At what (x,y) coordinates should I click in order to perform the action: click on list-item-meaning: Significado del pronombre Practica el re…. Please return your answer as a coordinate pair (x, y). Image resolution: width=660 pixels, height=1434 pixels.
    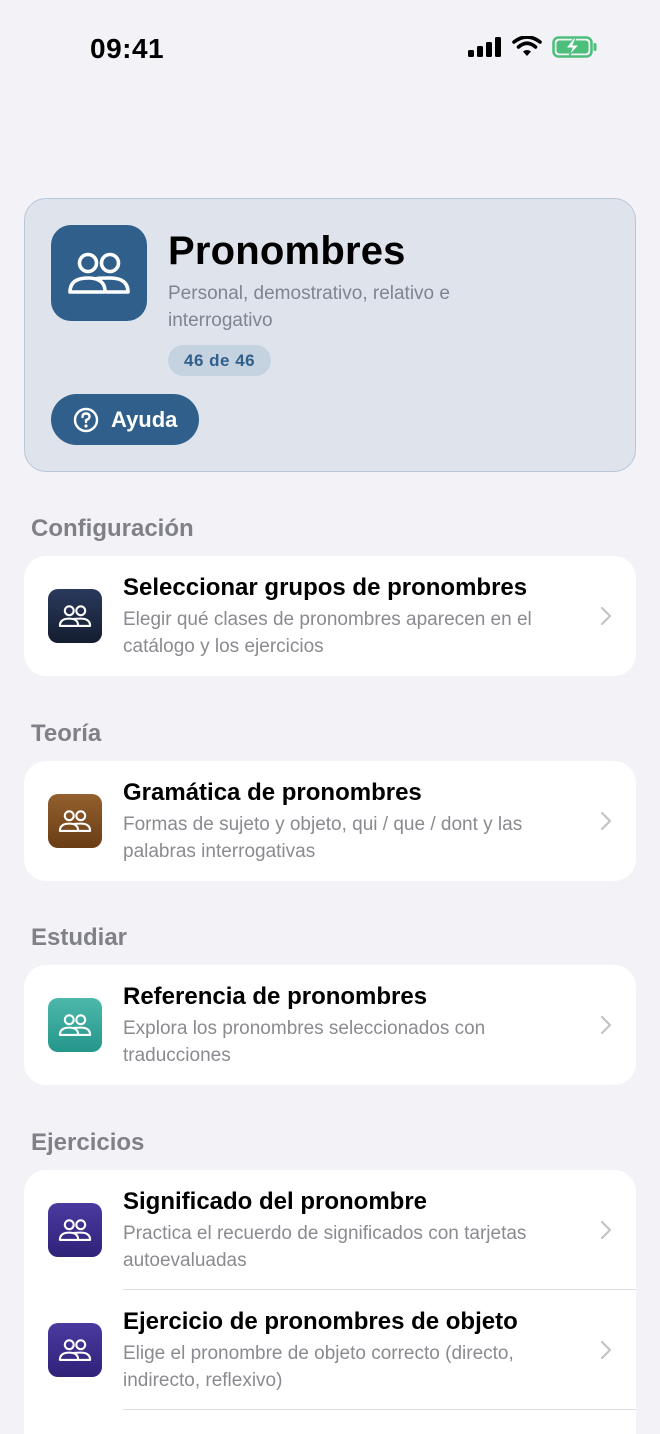
    Looking at the image, I should click on (330, 1230).